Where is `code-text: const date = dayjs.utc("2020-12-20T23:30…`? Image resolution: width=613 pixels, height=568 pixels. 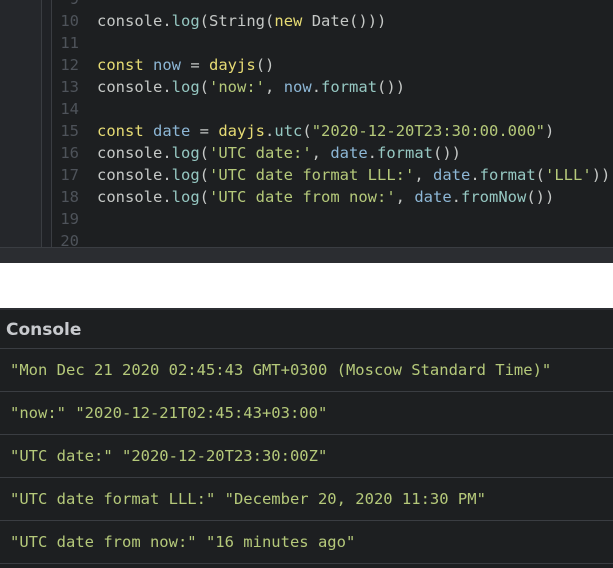
code-text: const date = dayjs.utc("2020-12-20T23:30… is located at coordinates (325, 131).